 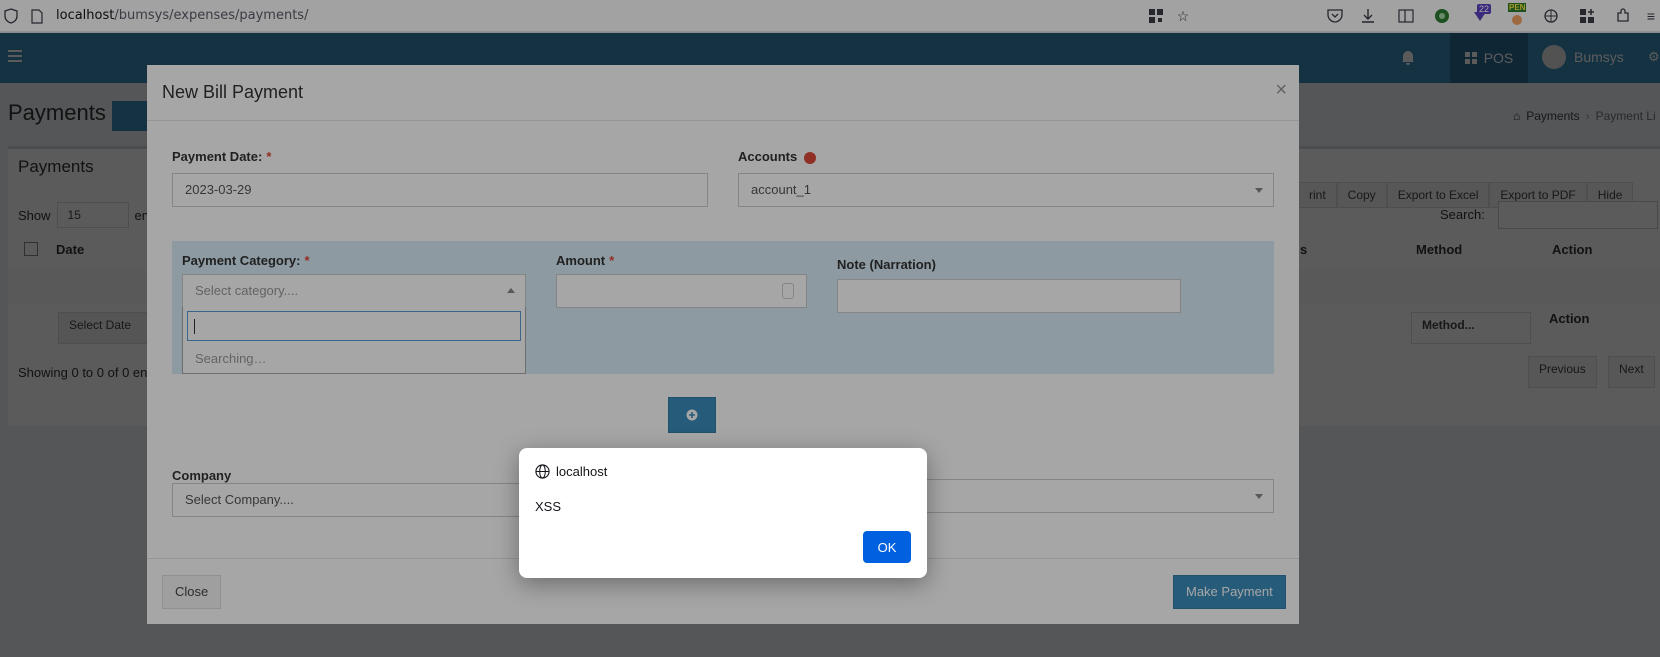 I want to click on alert-host: localhost, so click(x=582, y=471).